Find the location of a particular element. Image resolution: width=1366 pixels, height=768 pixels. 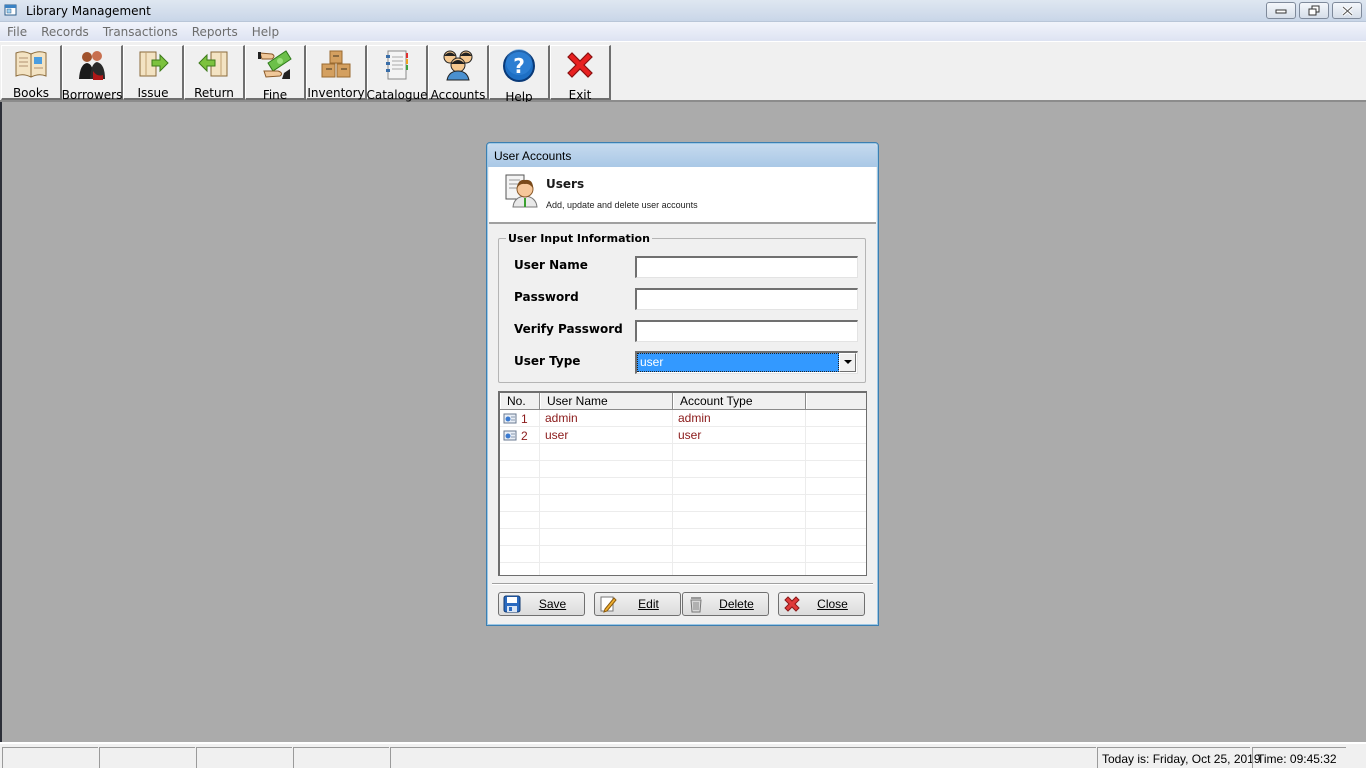

close-x-icon is located at coordinates (792, 604).